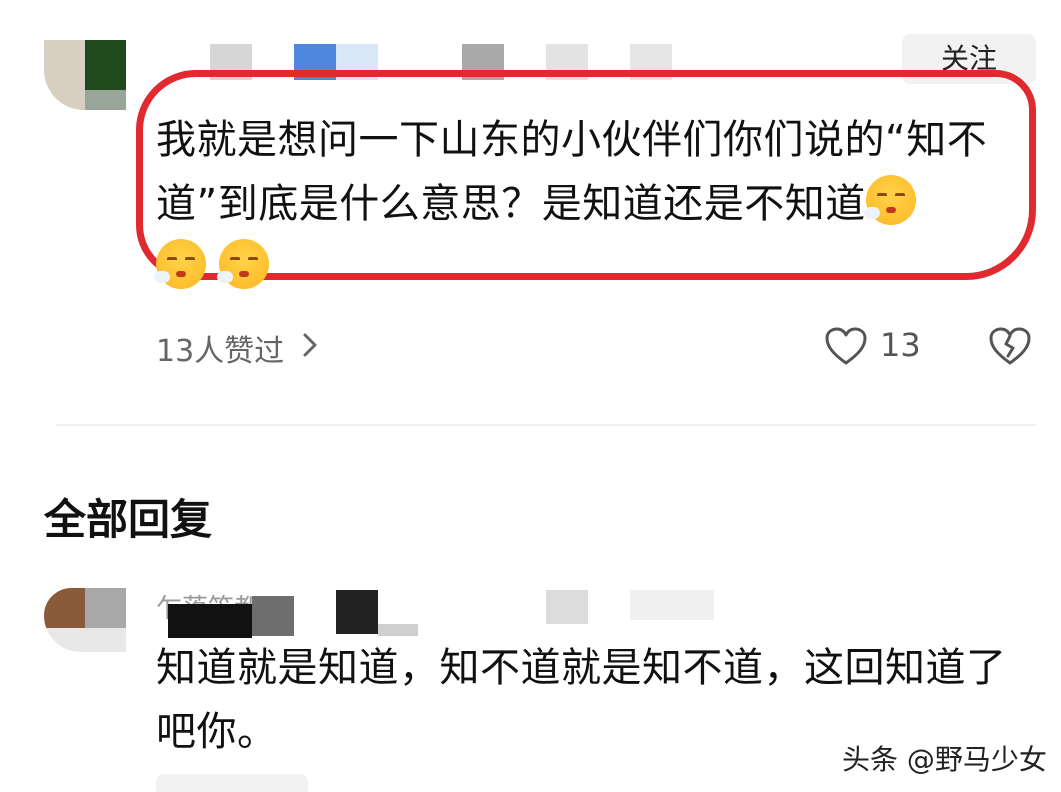  I want to click on likes-summary: 13人赞过, so click(220, 348).